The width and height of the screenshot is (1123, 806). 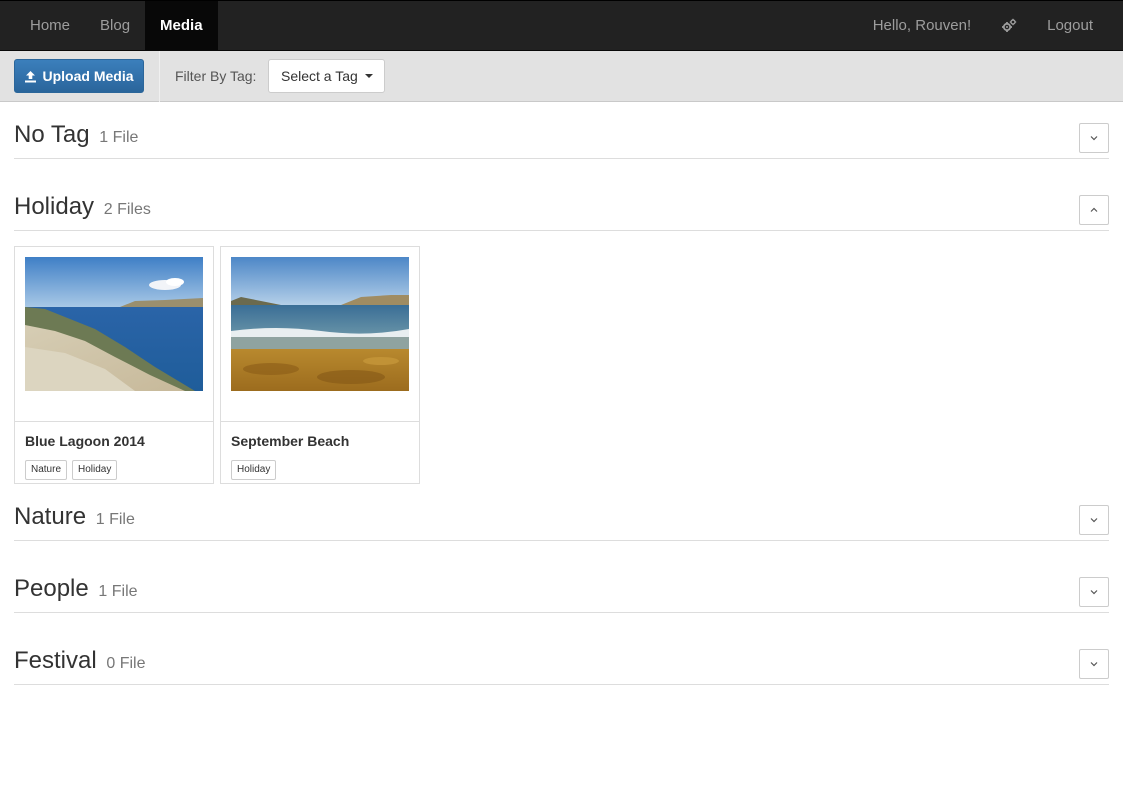 I want to click on media-tags: Nature Holiday, so click(x=71, y=470).